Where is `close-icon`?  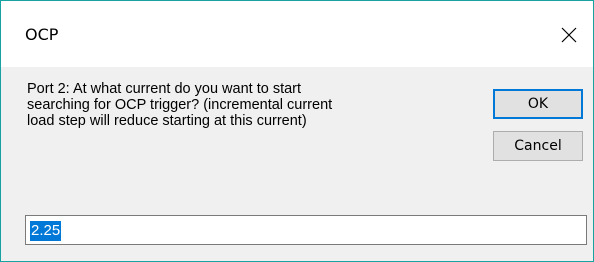 close-icon is located at coordinates (569, 35).